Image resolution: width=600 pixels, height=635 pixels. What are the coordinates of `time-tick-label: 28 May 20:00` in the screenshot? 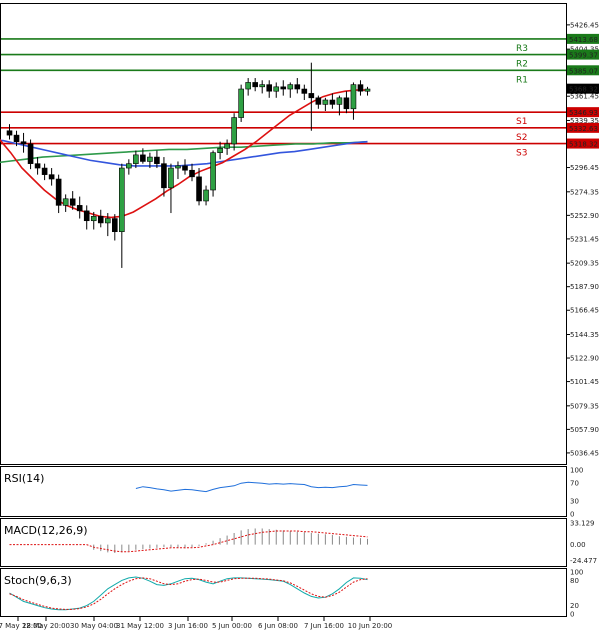 It's located at (46, 626).